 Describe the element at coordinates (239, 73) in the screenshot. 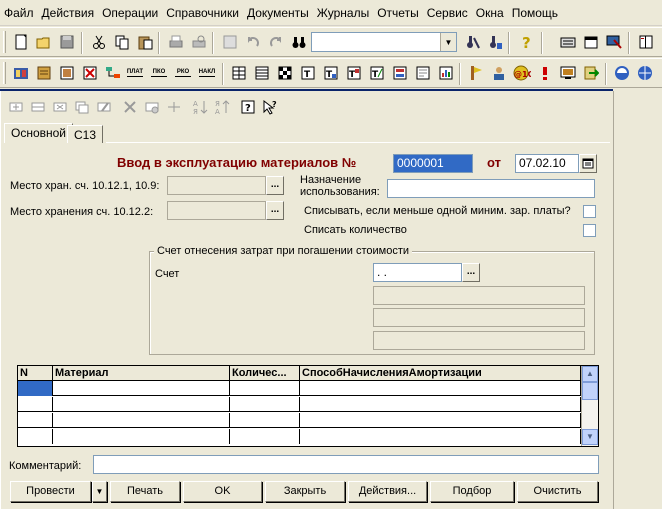

I see `table-report-icon` at that location.